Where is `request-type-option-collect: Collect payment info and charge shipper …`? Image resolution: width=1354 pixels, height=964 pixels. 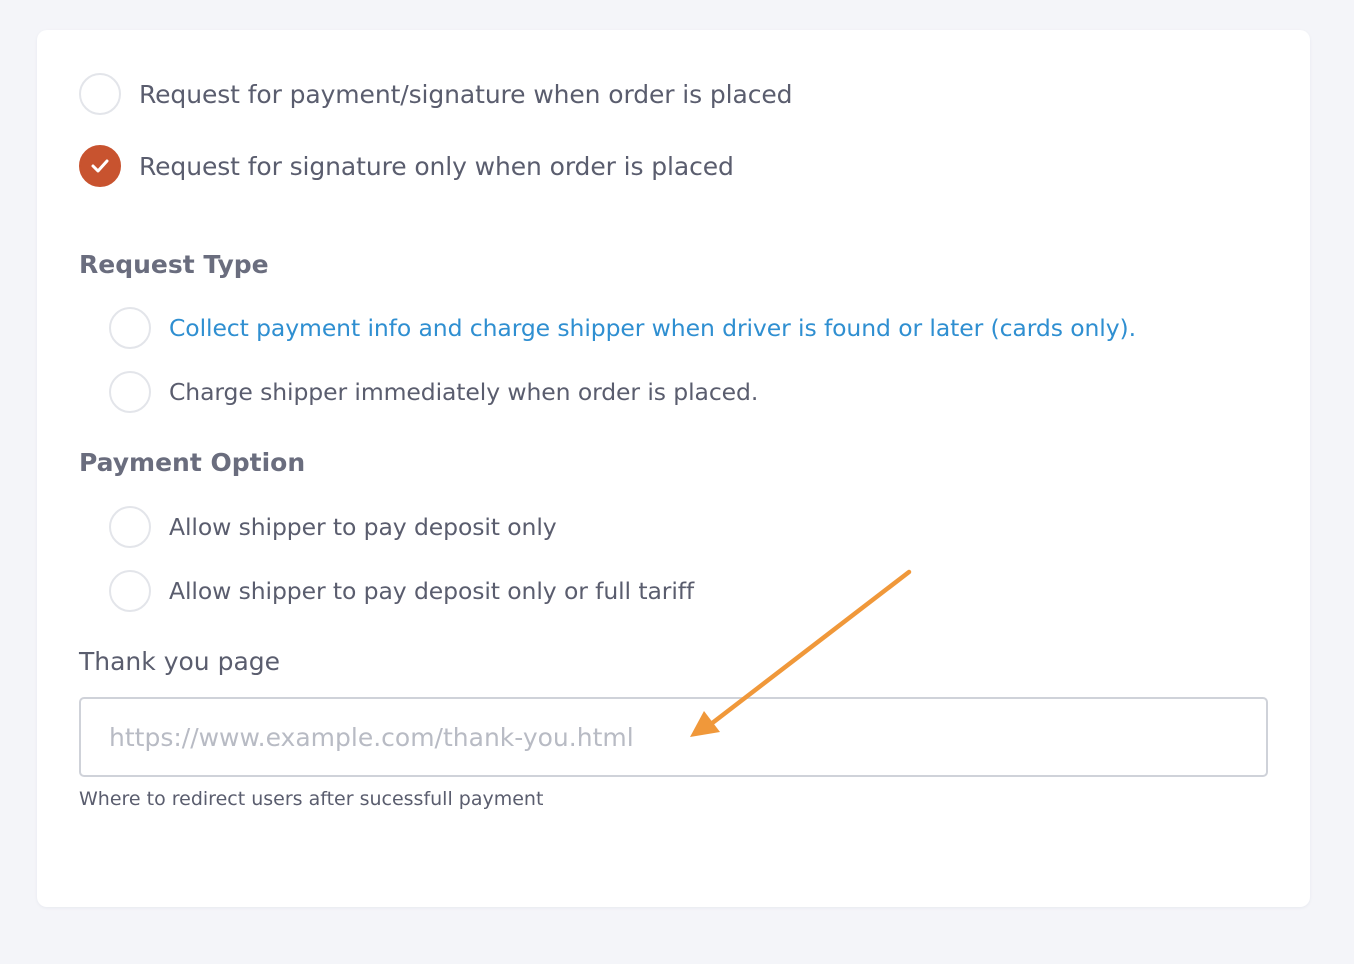
request-type-option-collect: Collect payment info and charge shipper … is located at coordinates (622, 328).